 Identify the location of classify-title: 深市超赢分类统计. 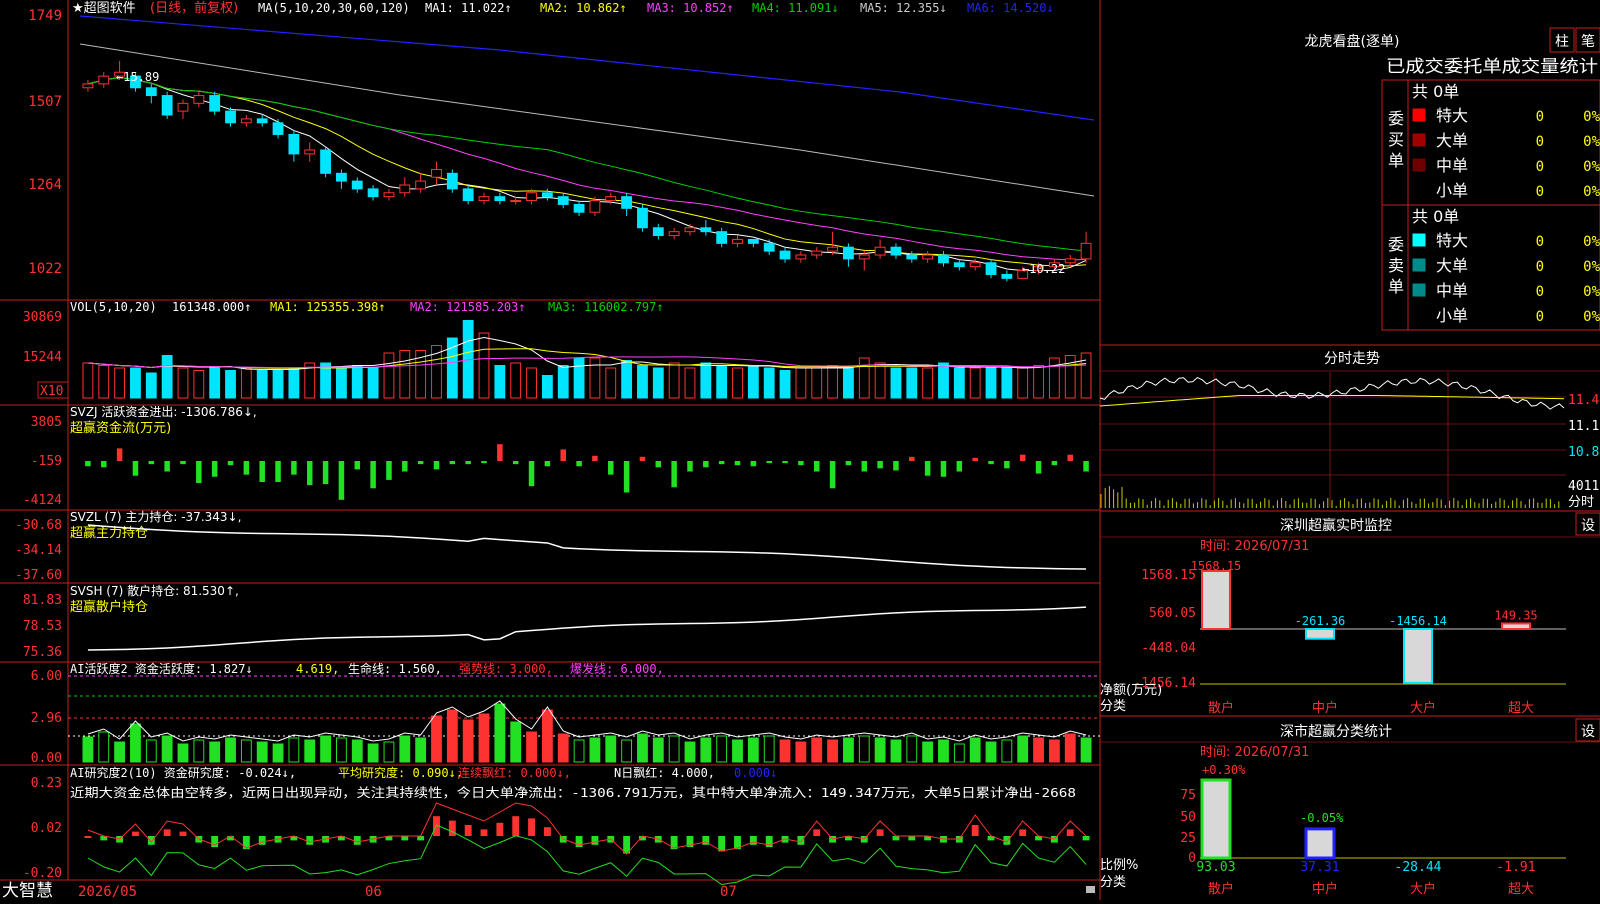
(1336, 731).